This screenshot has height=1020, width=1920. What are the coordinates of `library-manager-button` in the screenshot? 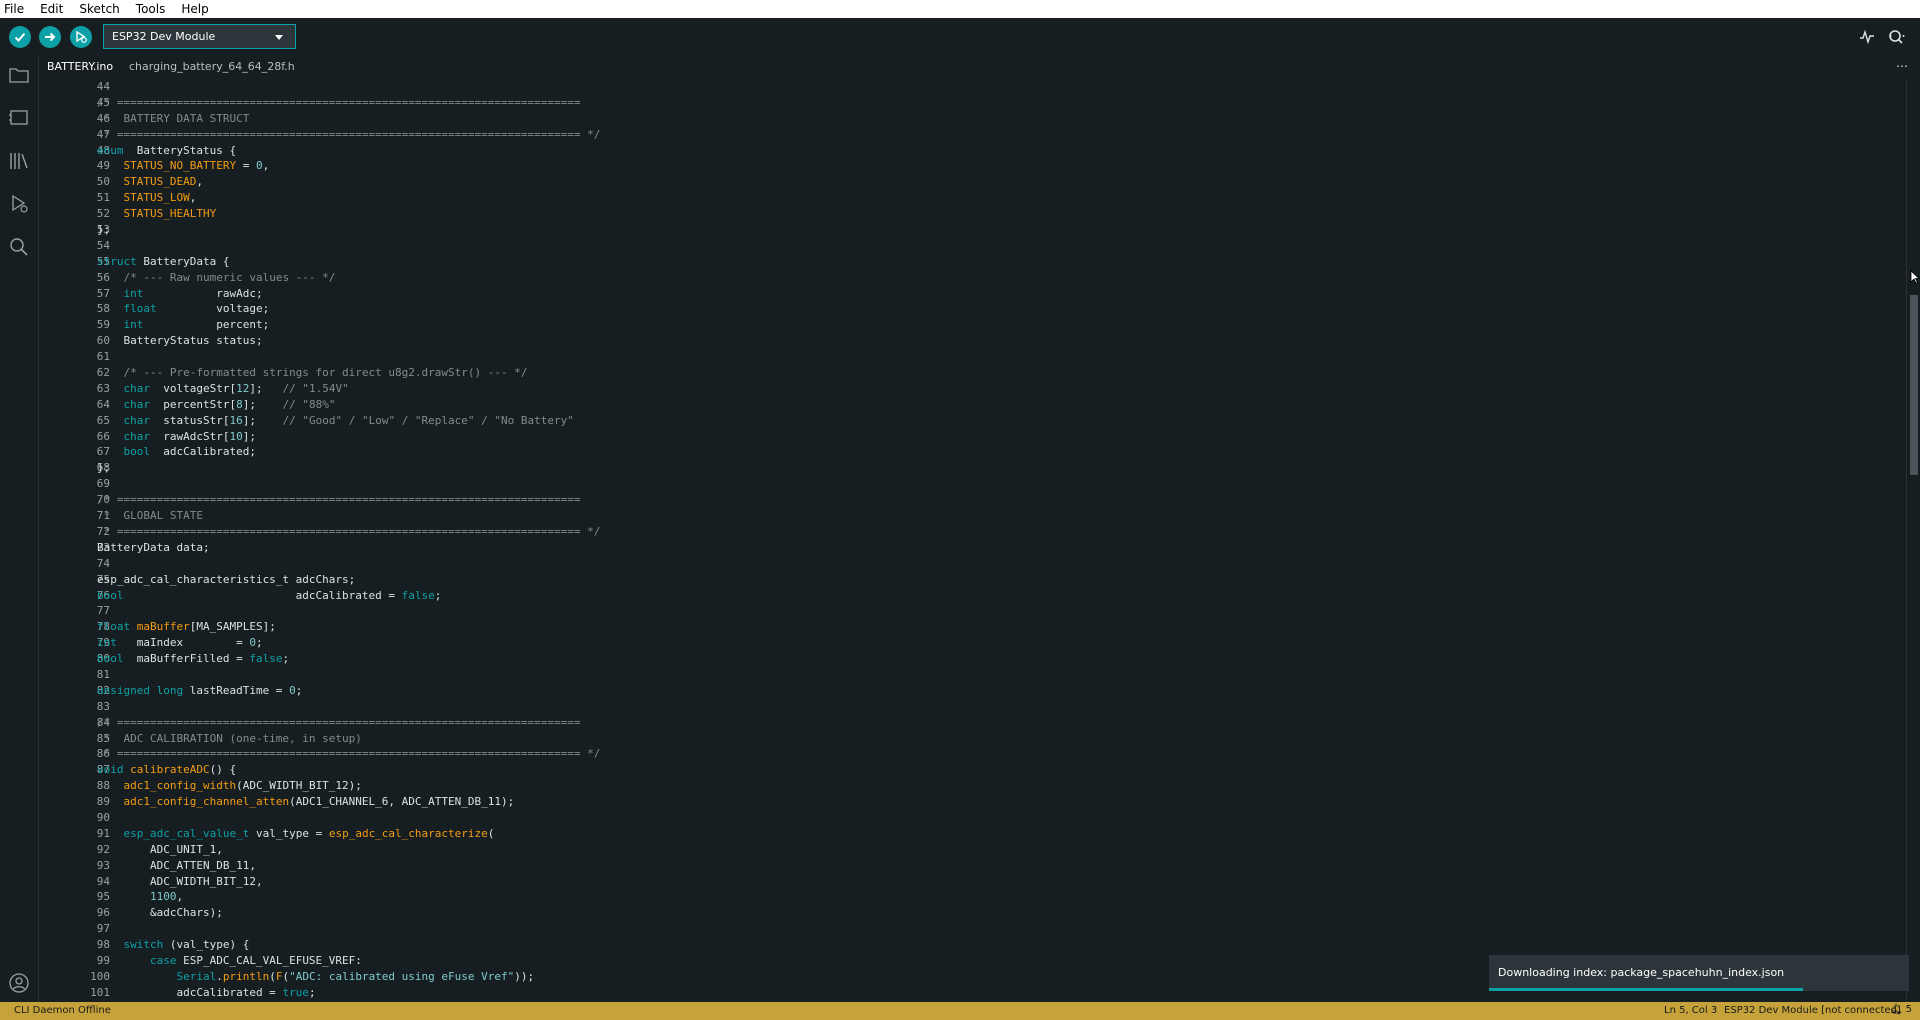 It's located at (19, 161).